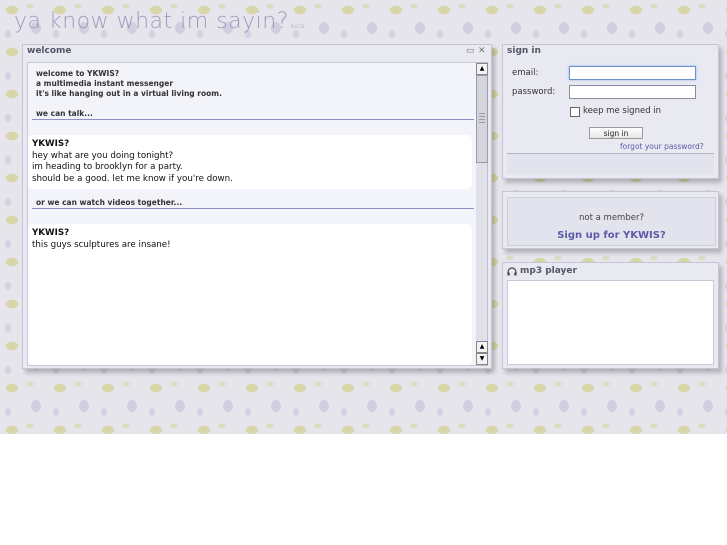 This screenshot has width=727, height=545. Describe the element at coordinates (524, 51) in the screenshot. I see `sign-in-title: sign in` at that location.